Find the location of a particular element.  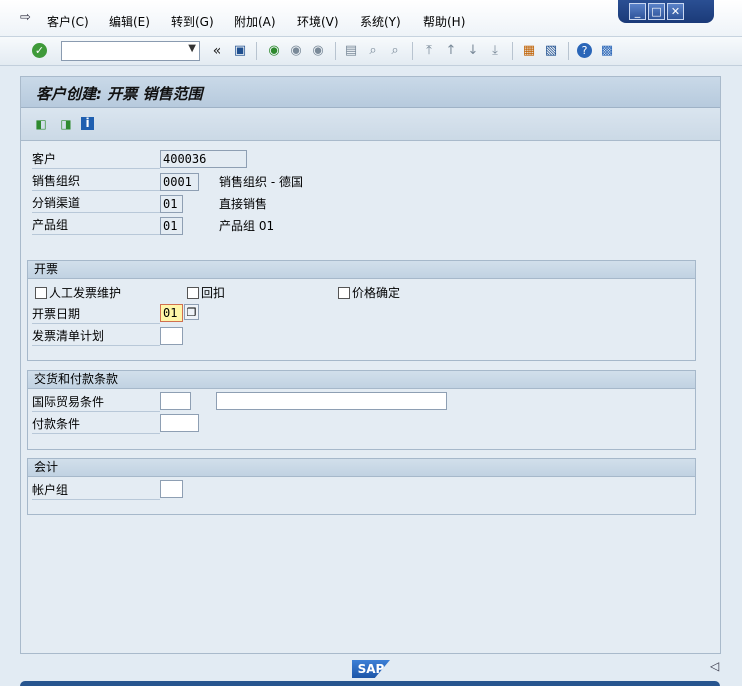

menu-exit-icon: ⇨ is located at coordinates (27, 17).